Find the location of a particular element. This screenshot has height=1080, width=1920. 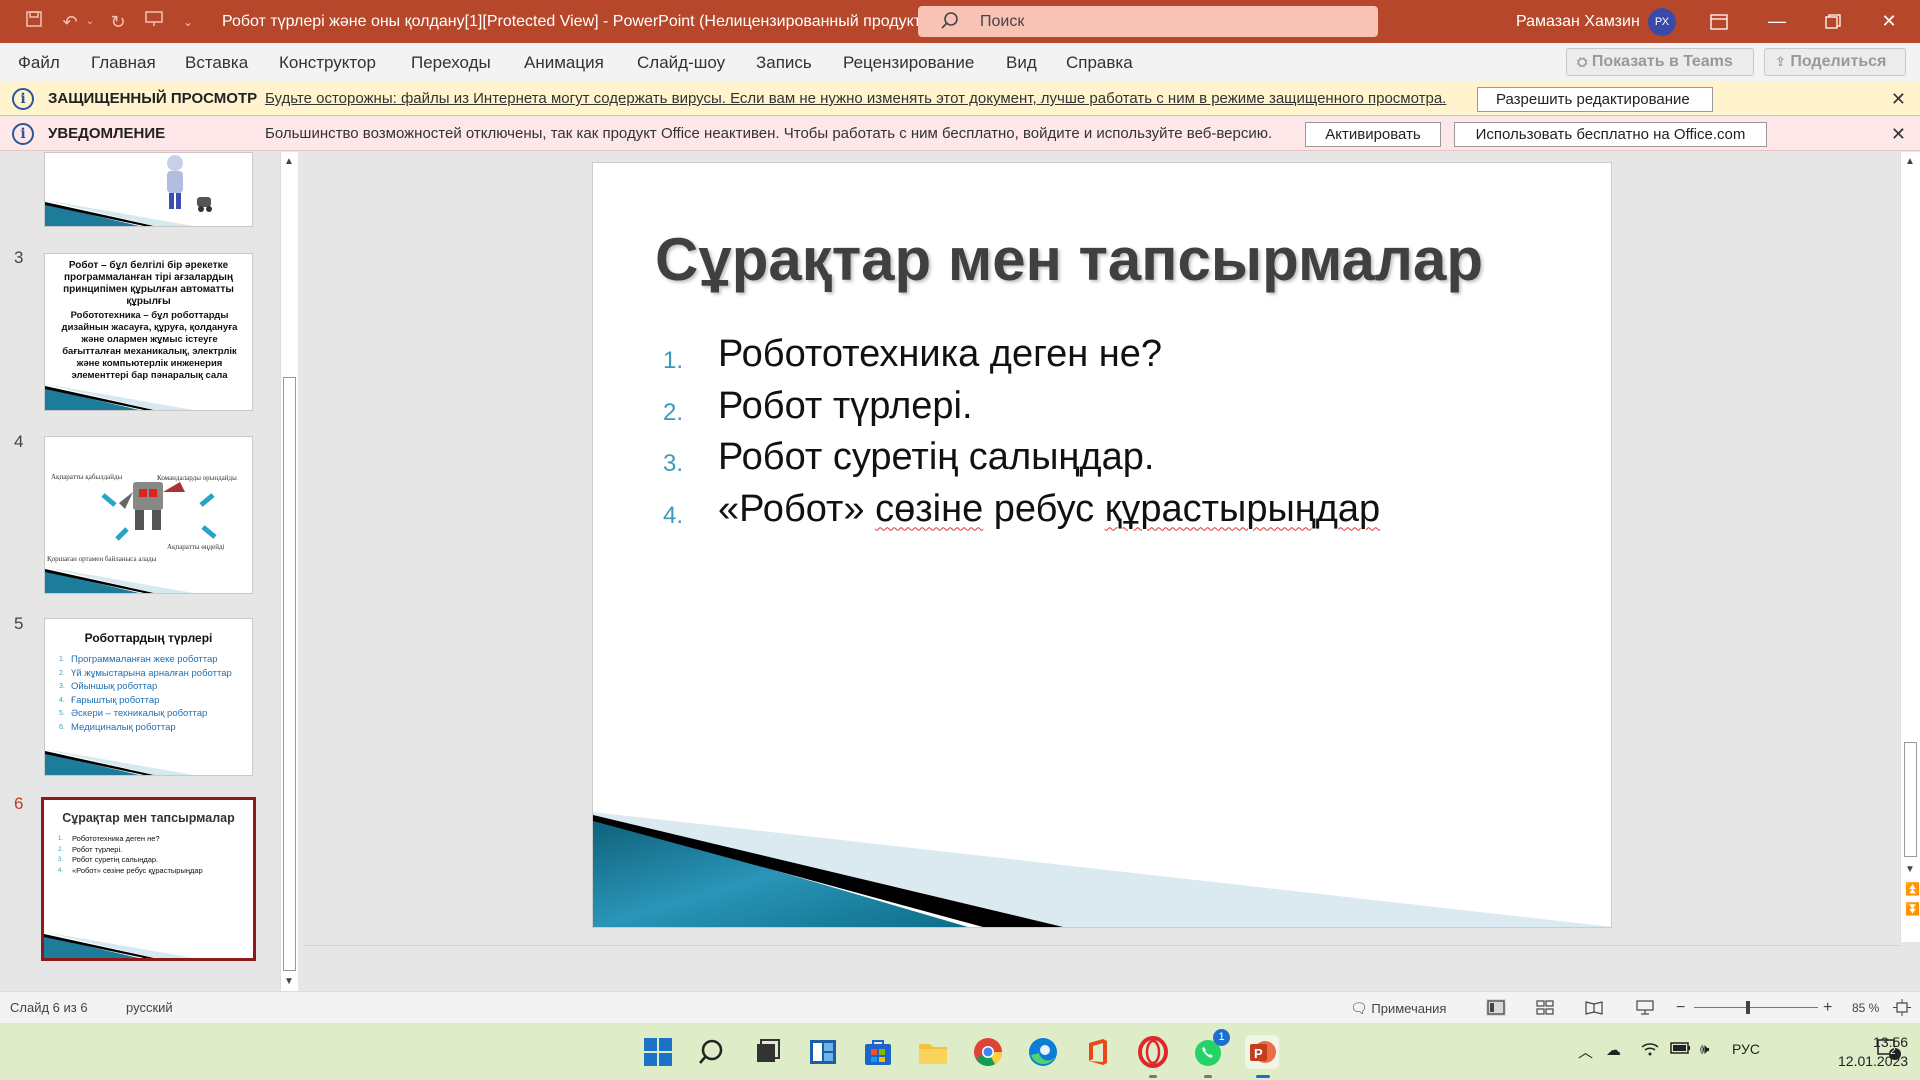

tab-design: Конструктор is located at coordinates (327, 62).